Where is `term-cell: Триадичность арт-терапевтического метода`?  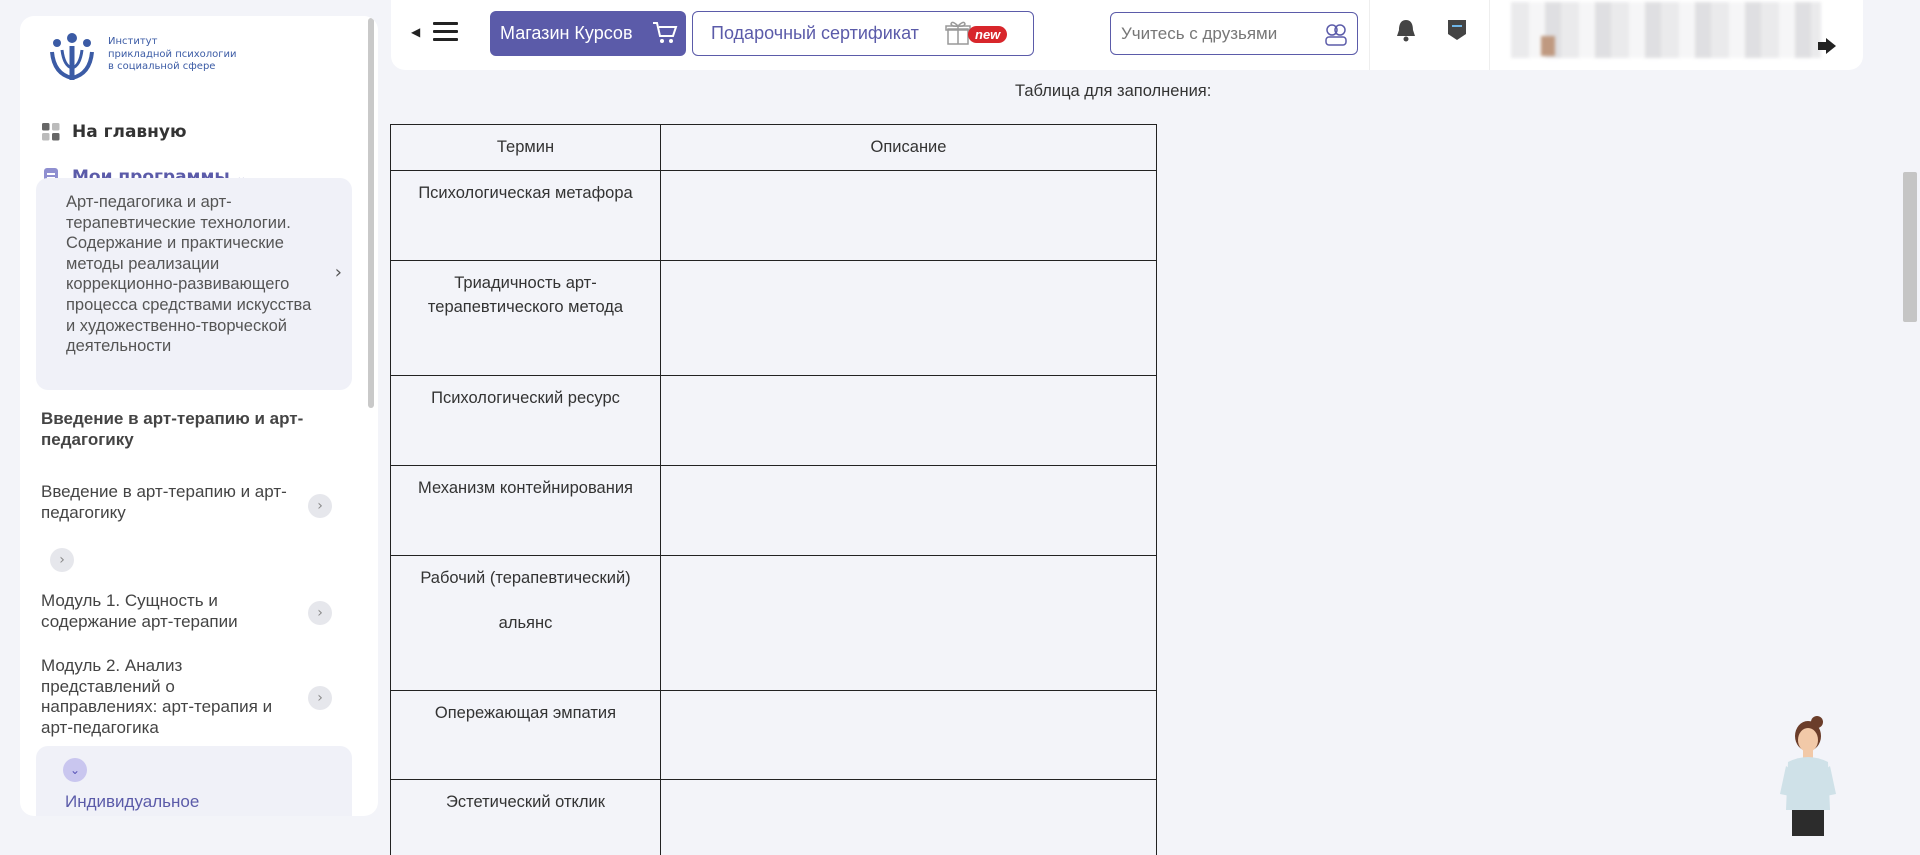
term-cell: Триадичность арт-терапевтического метода is located at coordinates (525, 318).